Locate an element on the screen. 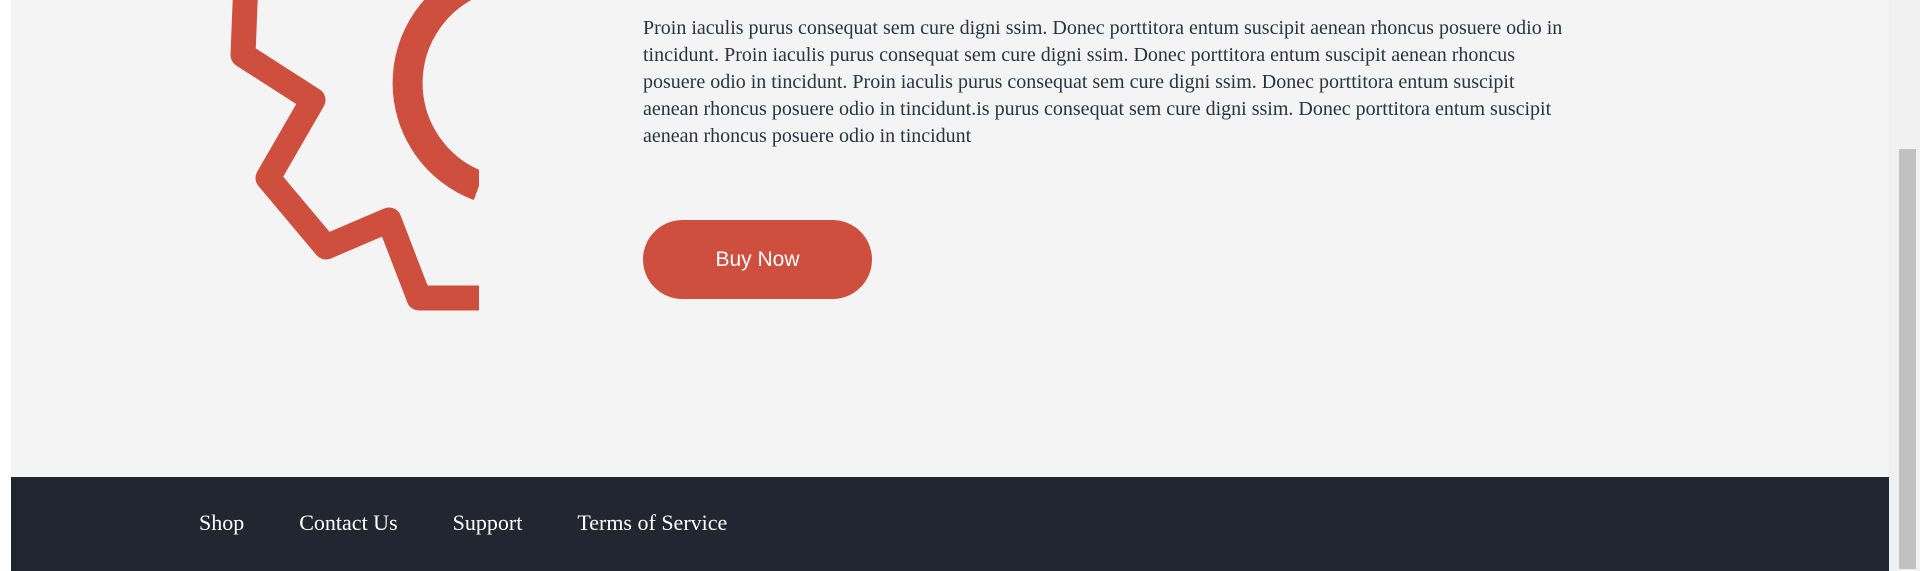 This screenshot has width=1920, height=571. footer-nav: Shop Contact Us Support Terms of Service is located at coordinates (463, 523).